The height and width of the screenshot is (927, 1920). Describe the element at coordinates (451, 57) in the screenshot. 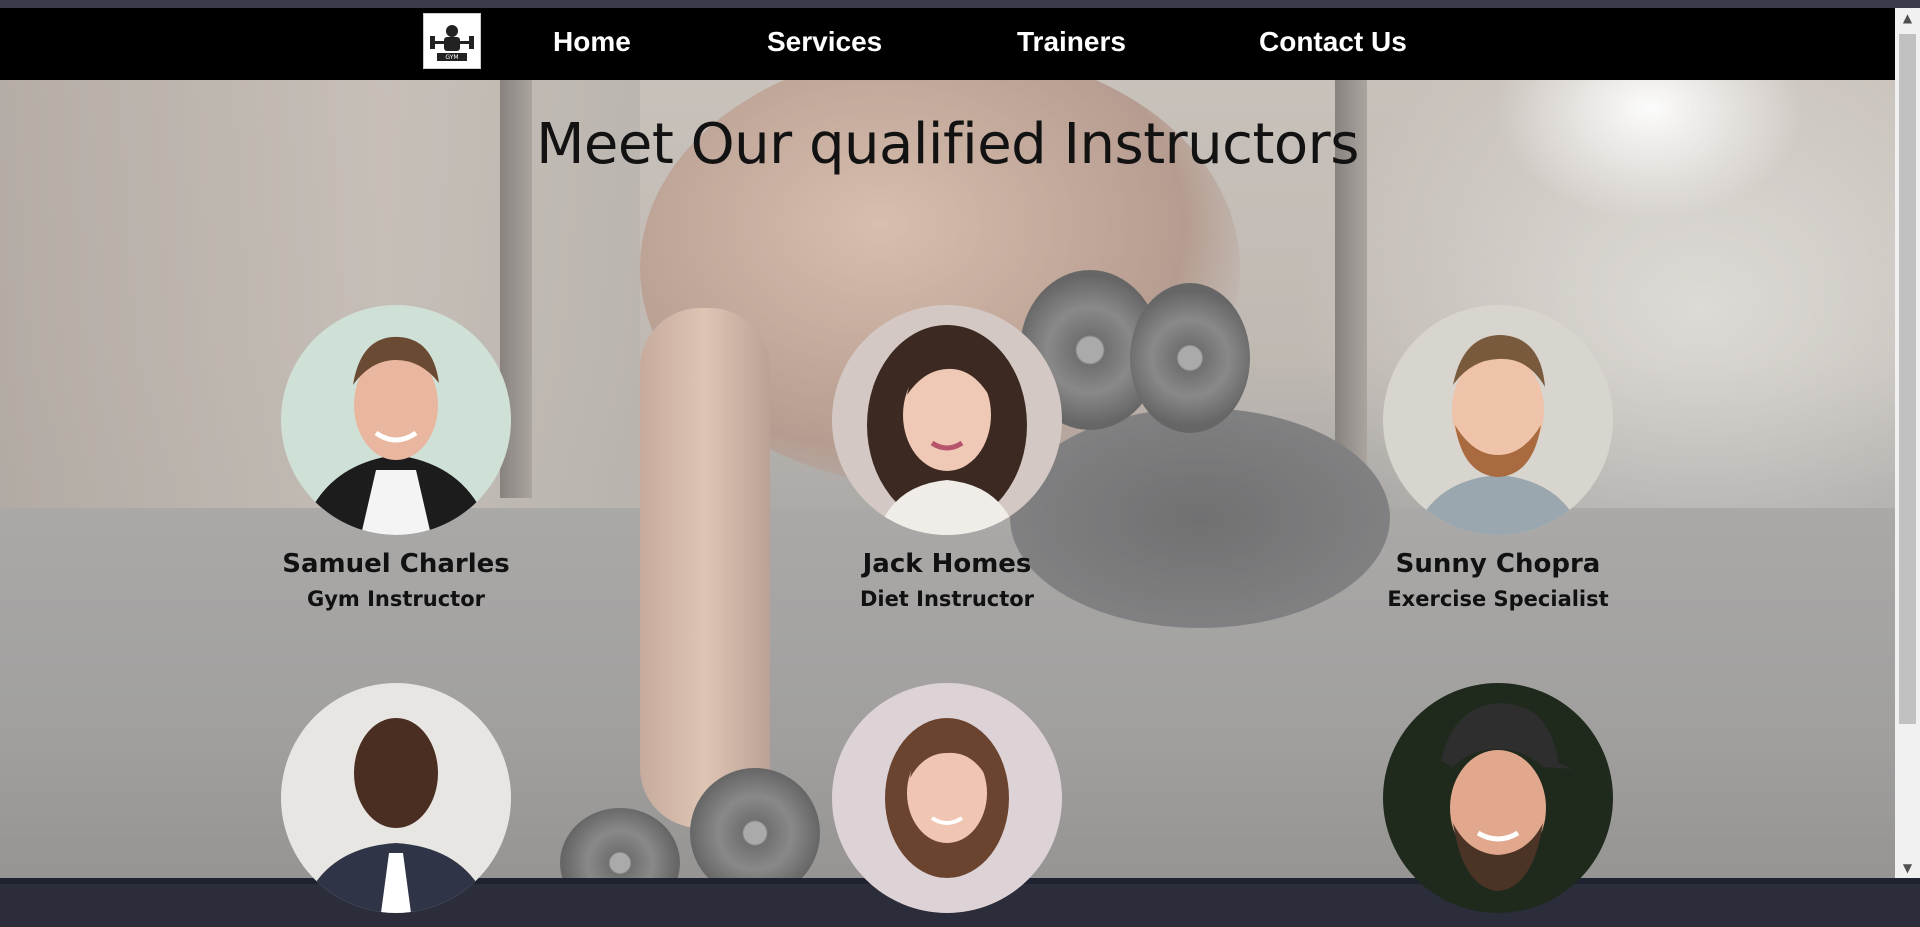

I see `logo-text: GYM` at that location.